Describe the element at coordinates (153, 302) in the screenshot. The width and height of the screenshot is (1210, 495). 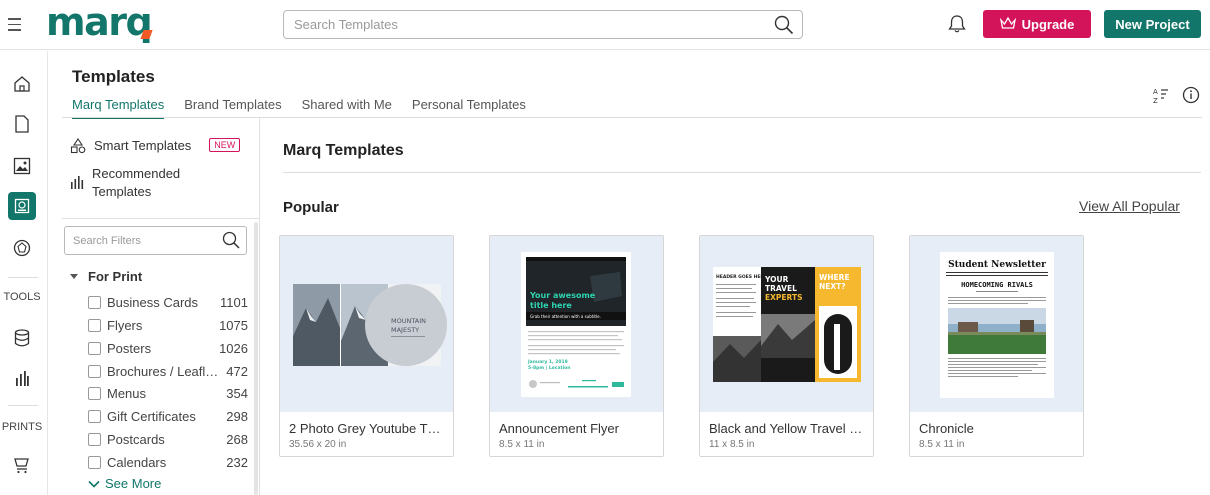
I see `category-name: Business Cards` at that location.